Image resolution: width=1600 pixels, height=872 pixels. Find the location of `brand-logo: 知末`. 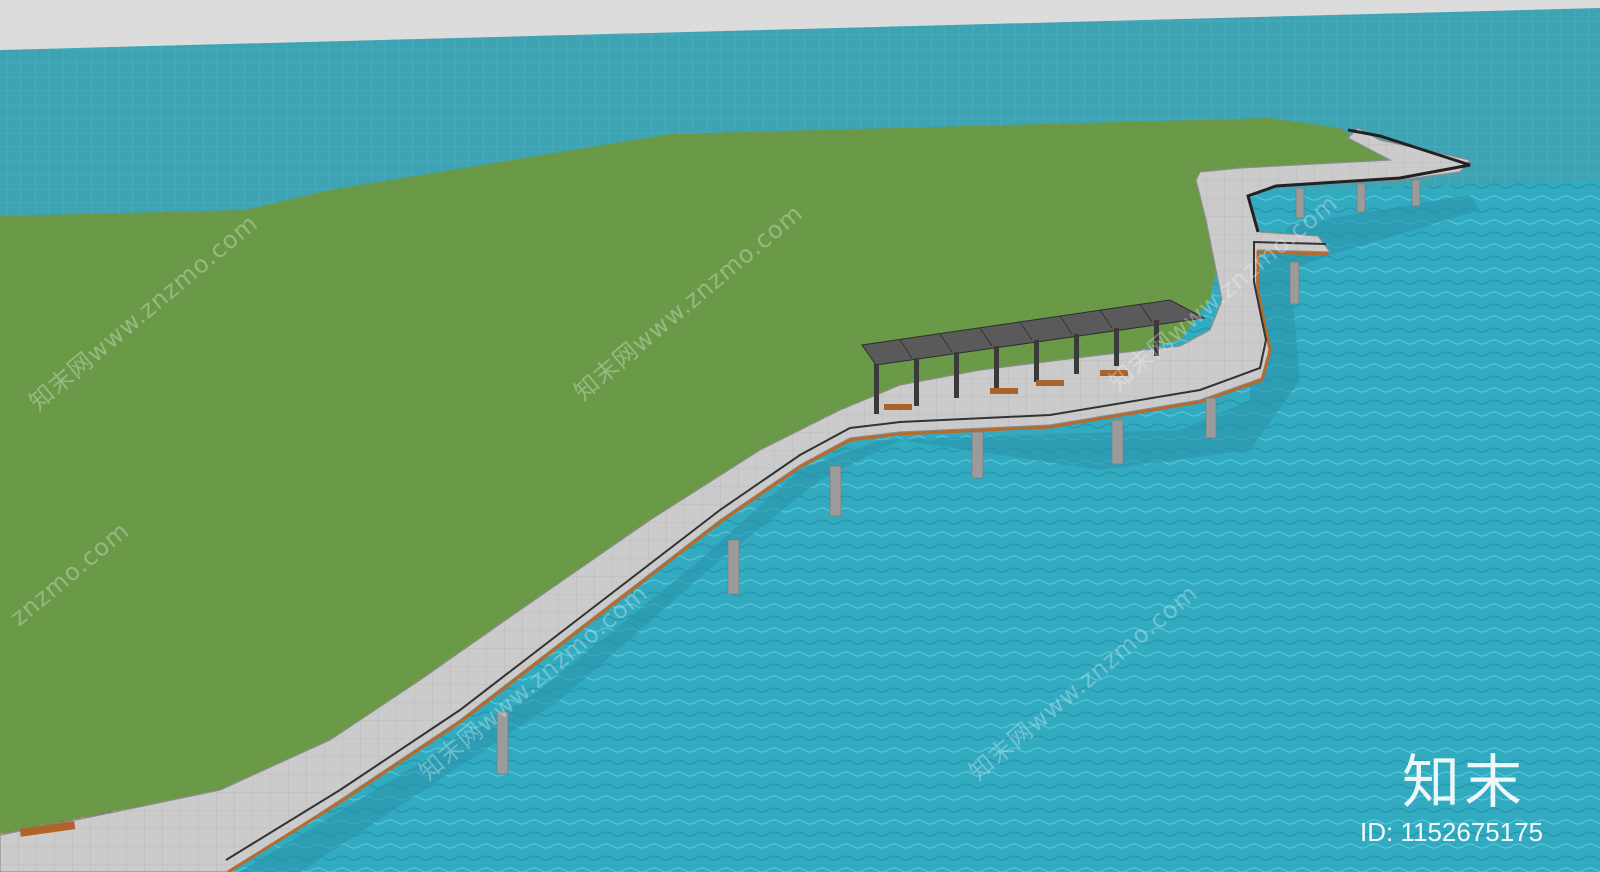

brand-logo: 知末 is located at coordinates (1464, 782).